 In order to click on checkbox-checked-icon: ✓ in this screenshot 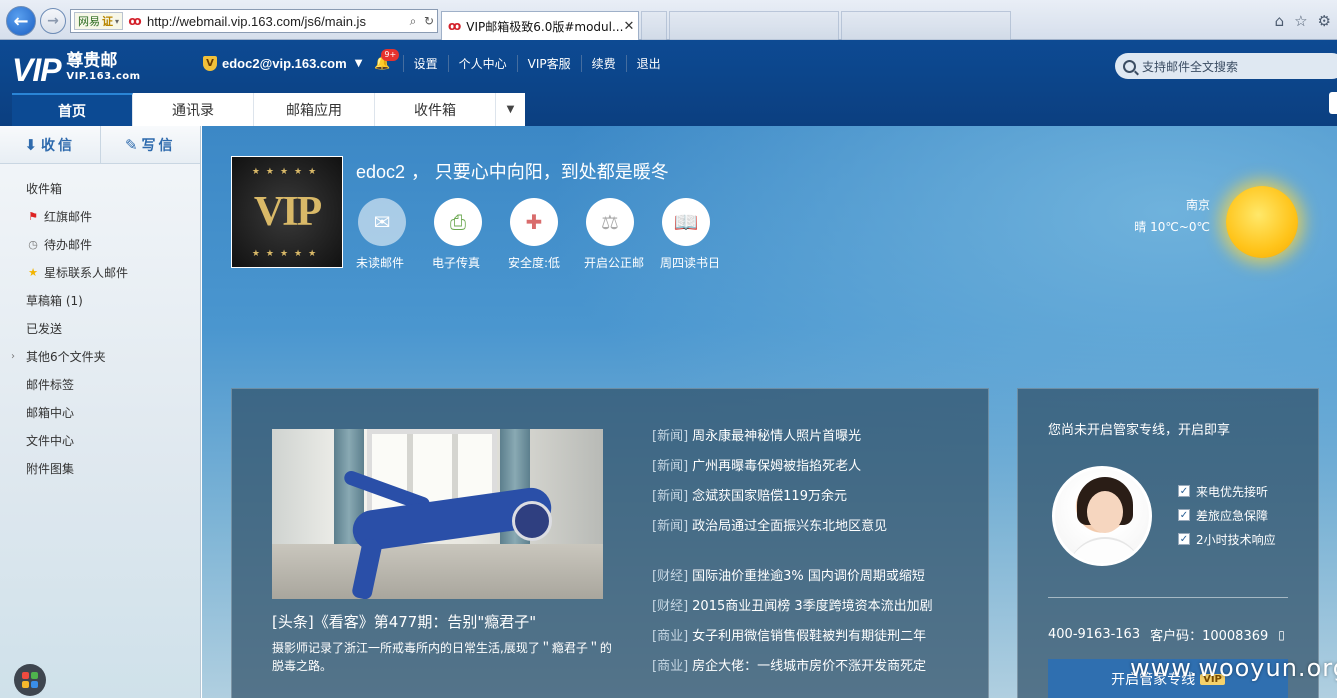, I will do `click(1184, 539)`.